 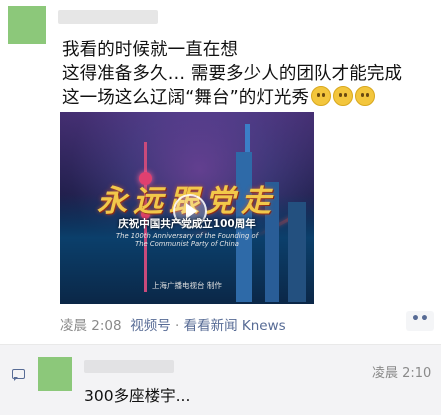 I want to click on video-credit: 上海广播电视台 制作, so click(x=187, y=285).